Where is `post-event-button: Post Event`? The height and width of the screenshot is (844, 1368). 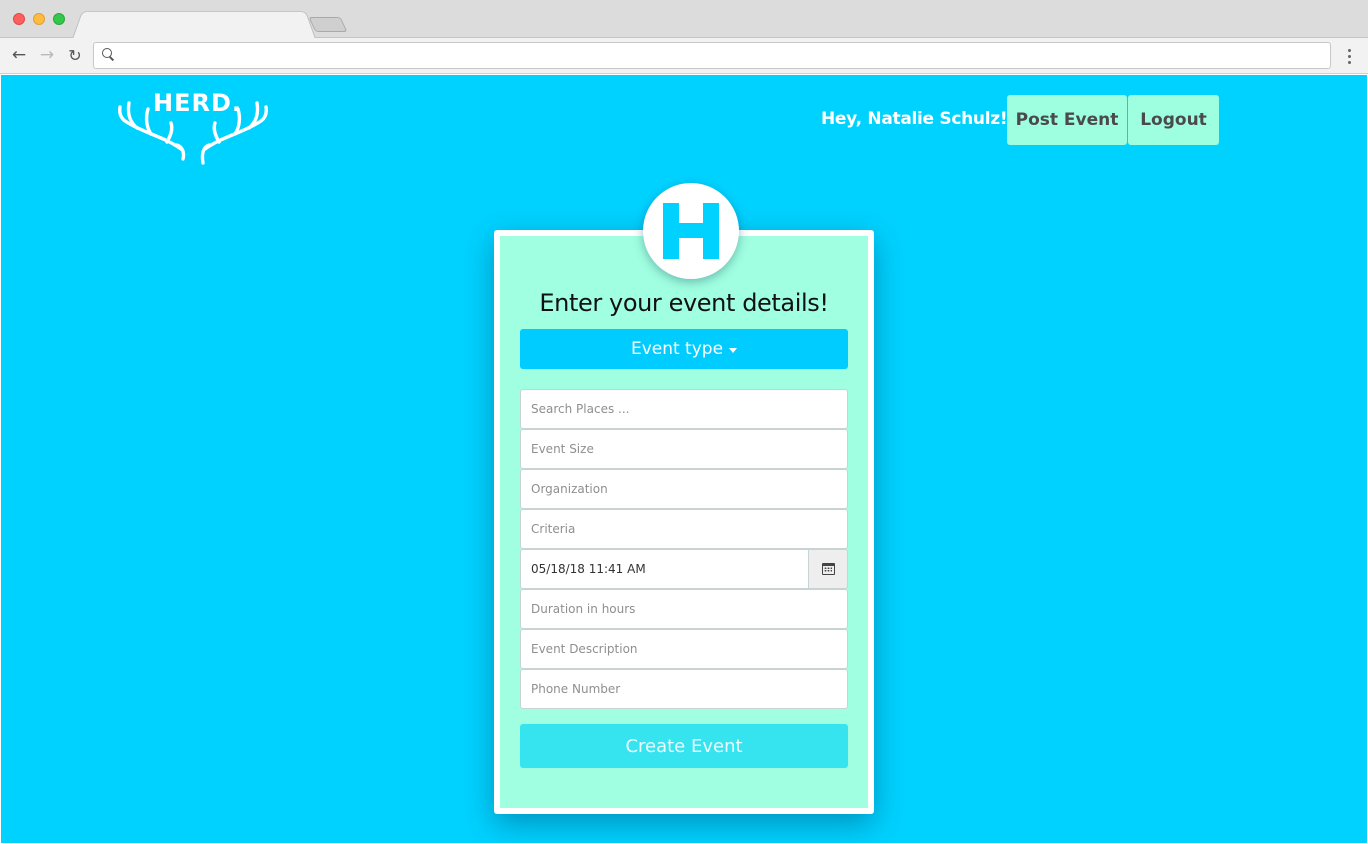 post-event-button: Post Event is located at coordinates (1067, 120).